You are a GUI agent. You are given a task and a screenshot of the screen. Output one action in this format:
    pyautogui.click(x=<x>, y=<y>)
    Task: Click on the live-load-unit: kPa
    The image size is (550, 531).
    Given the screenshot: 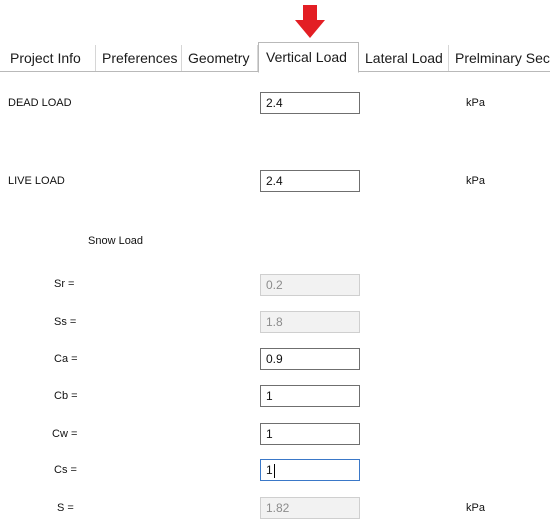 What is the action you would take?
    pyautogui.click(x=475, y=181)
    